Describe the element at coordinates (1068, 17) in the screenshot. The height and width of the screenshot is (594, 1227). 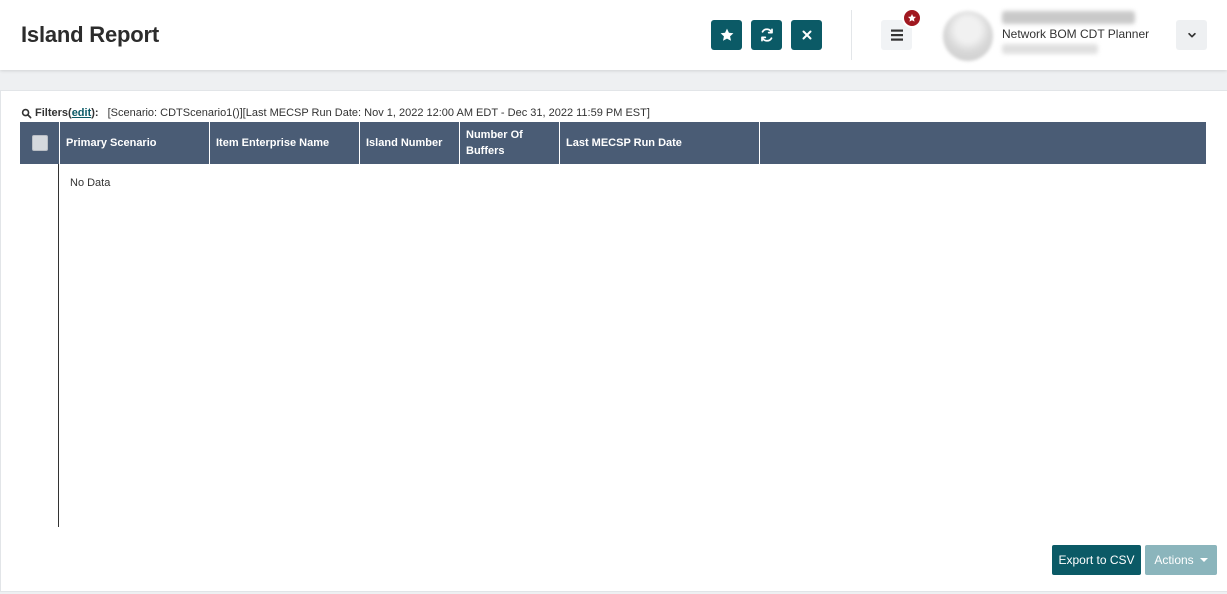
I see `user-name-redacted` at that location.